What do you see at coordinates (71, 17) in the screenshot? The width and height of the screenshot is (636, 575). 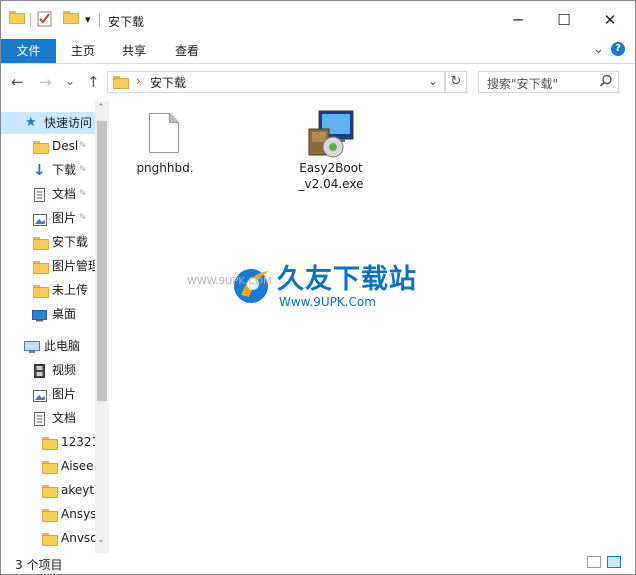 I see `new-folder-icon` at bounding box center [71, 17].